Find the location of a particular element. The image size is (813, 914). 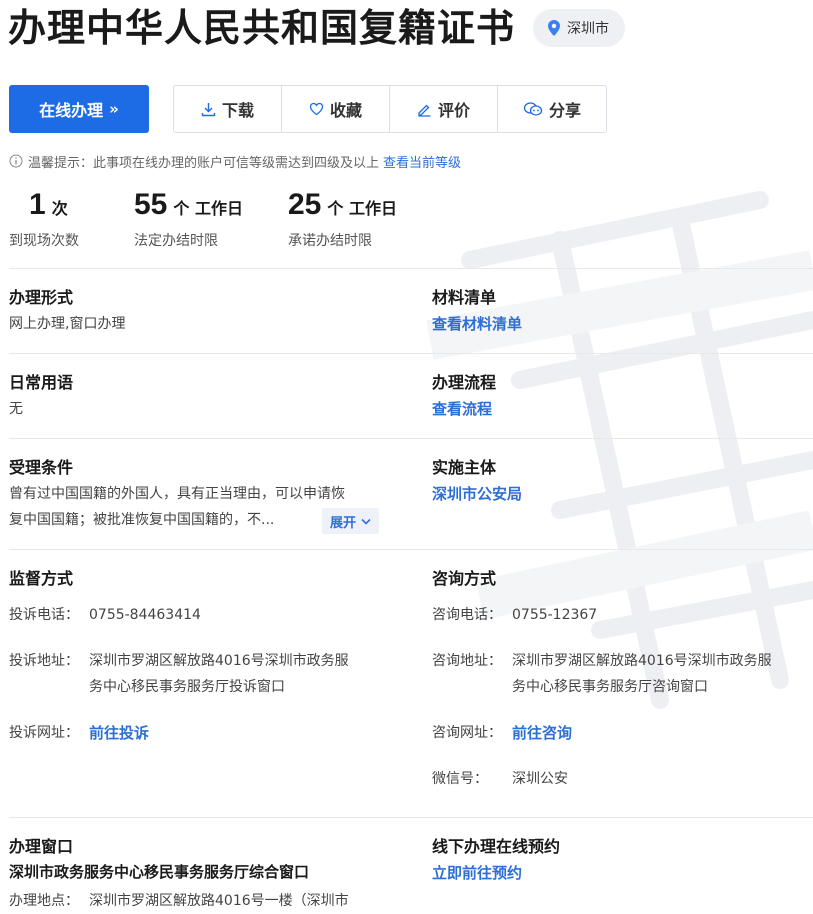

complaint-phone-row: 投诉电话： 0755-84463414 is located at coordinates (199, 615).